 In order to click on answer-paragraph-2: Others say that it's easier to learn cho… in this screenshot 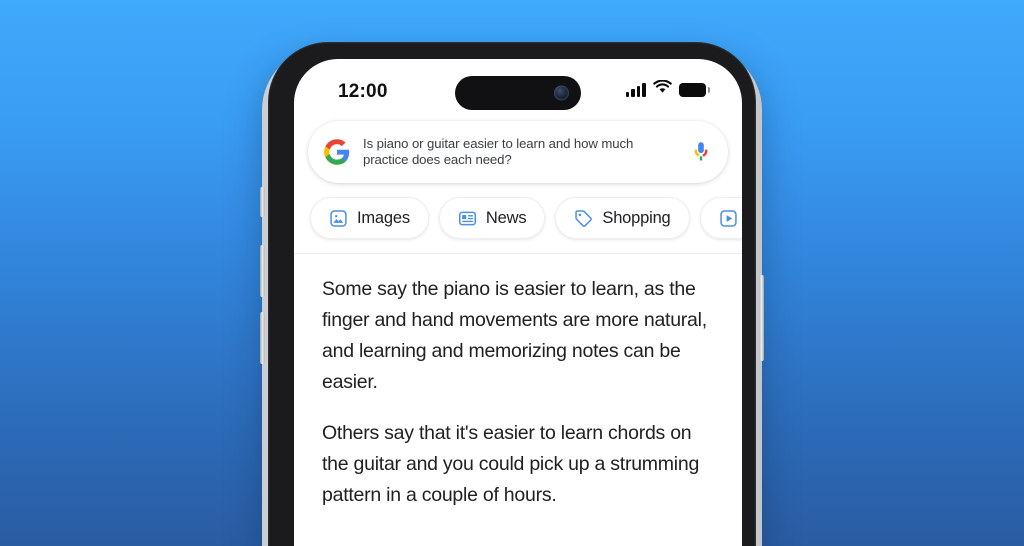, I will do `click(511, 464)`.